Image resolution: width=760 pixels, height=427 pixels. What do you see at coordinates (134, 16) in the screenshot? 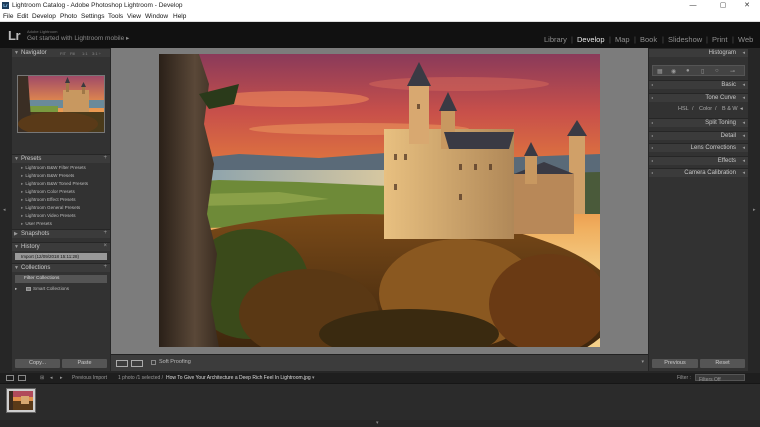
I see `menu-view: View` at bounding box center [134, 16].